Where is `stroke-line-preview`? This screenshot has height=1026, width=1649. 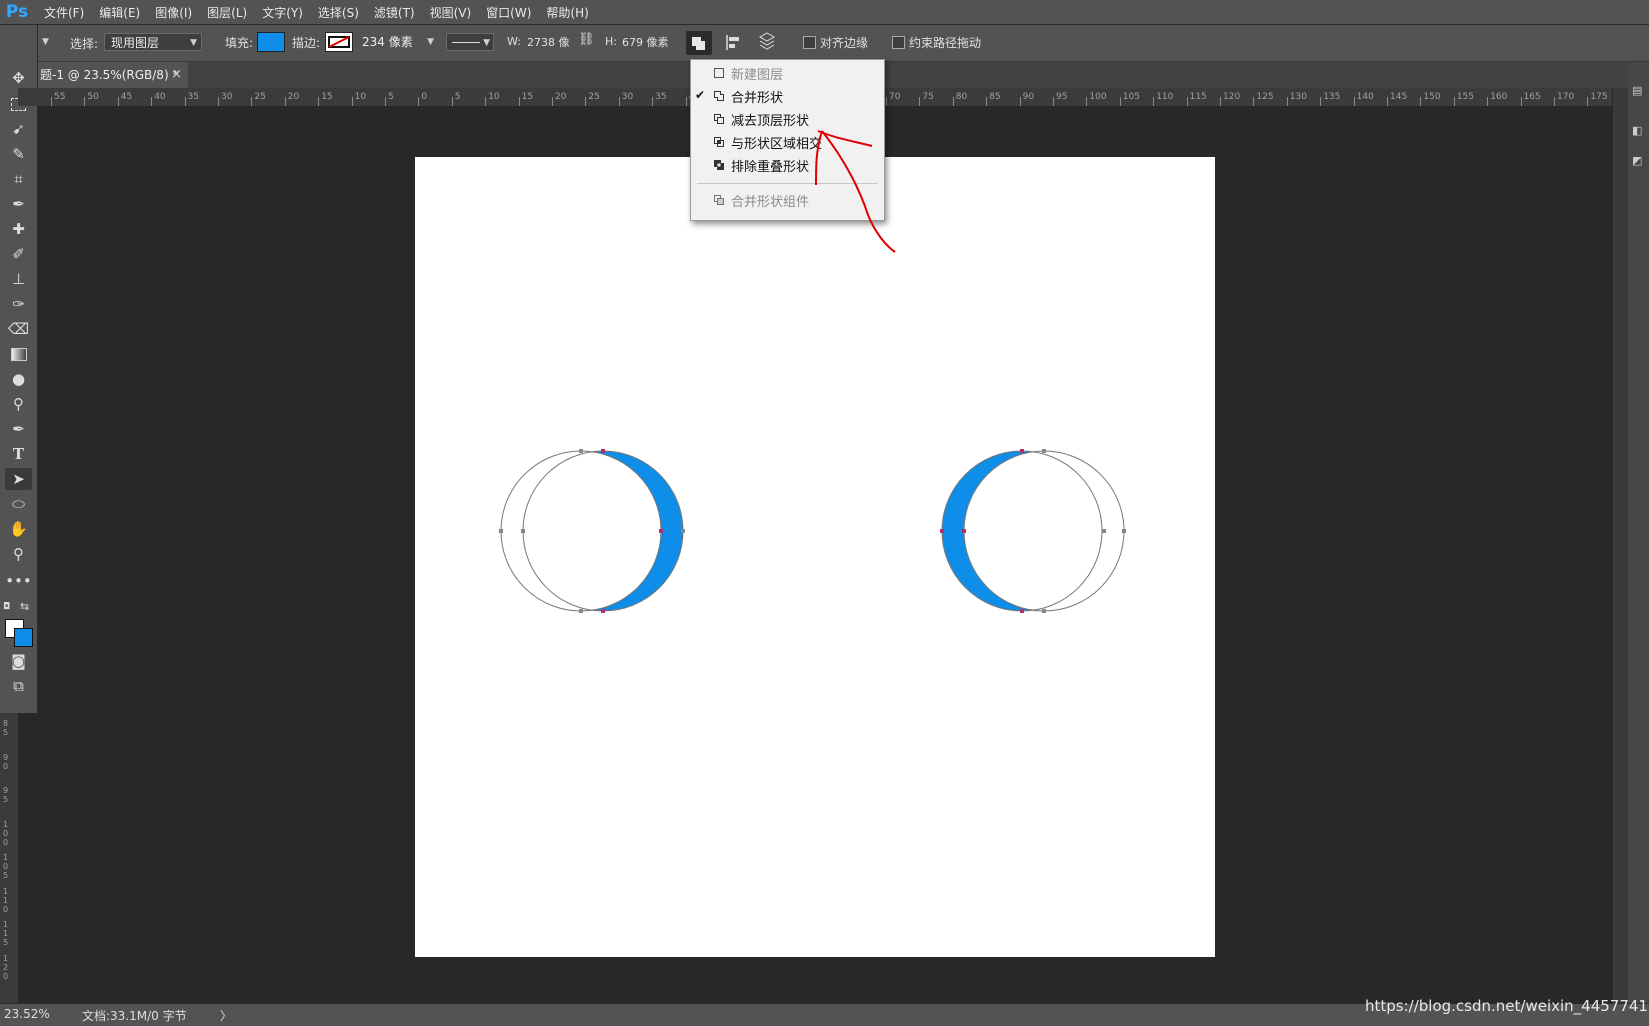
stroke-line-preview is located at coordinates (466, 42).